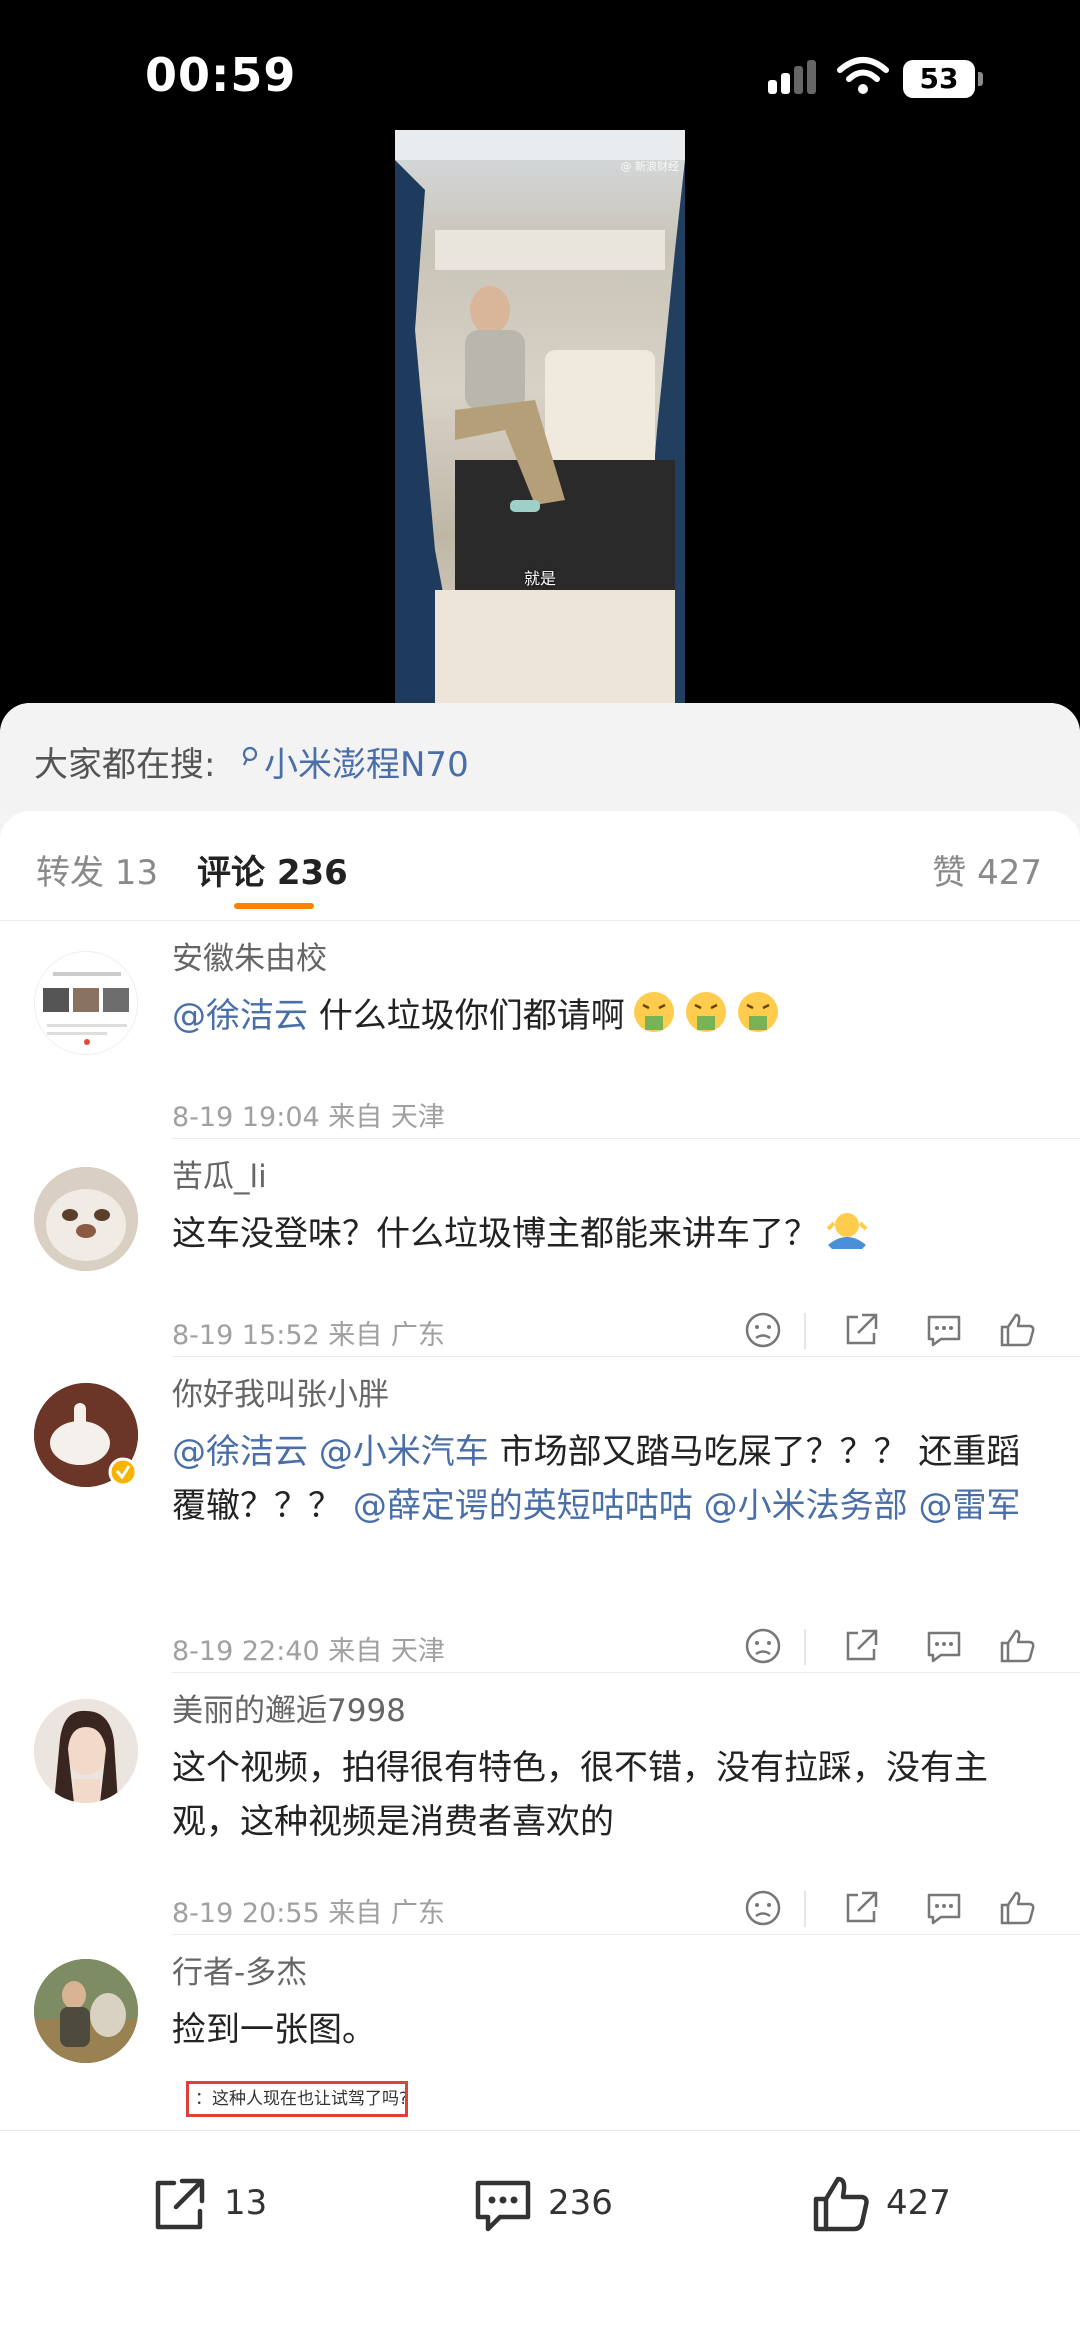 Image resolution: width=1080 pixels, height=2347 pixels. I want to click on comment-item: 行者-多杰 捡到一张图。 ：这种人现在也让试驾了吗?, so click(540, 2035).